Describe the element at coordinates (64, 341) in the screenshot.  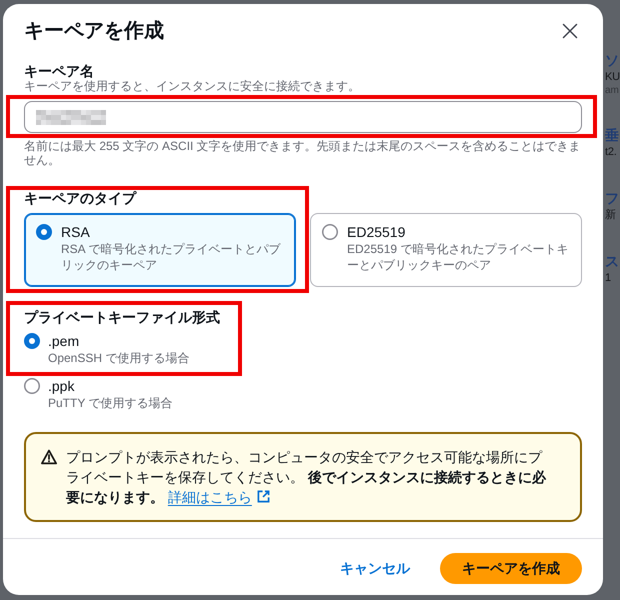
I see `option-label: .pem` at that location.